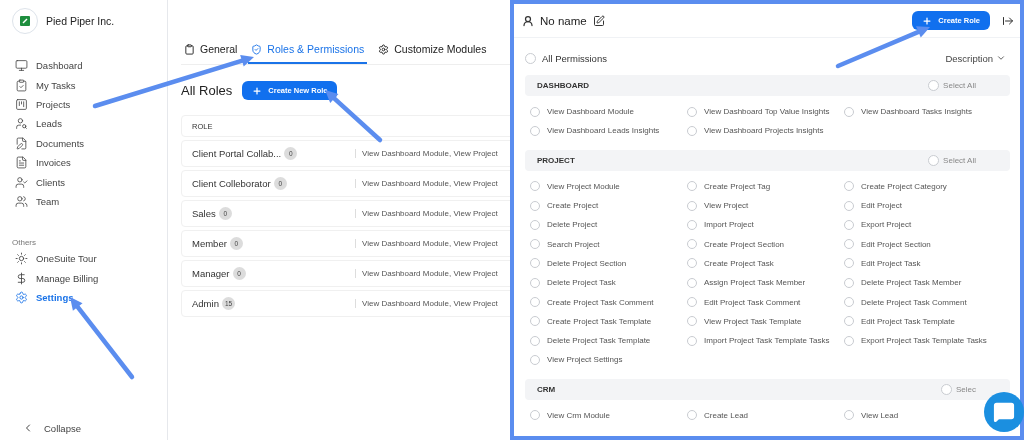 The width and height of the screenshot is (1024, 440). Describe the element at coordinates (89, 66) in the screenshot. I see `sidebar-item: Dashboard` at that location.